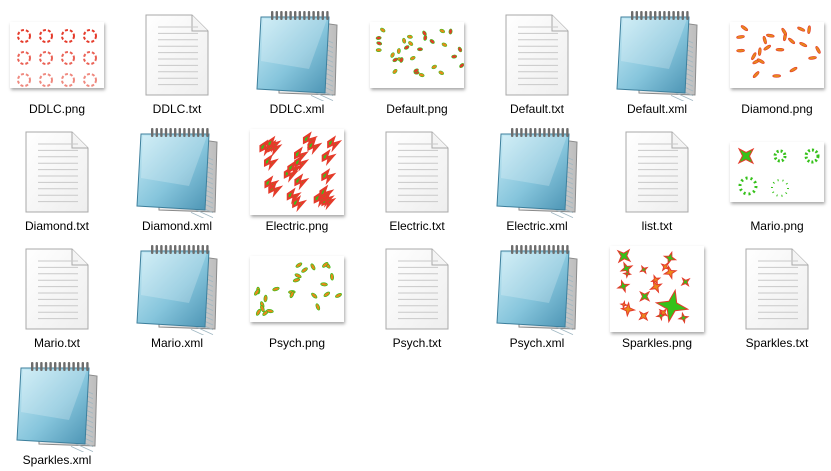 Image resolution: width=831 pixels, height=471 pixels. I want to click on file-item: DDLC.xml, so click(297, 62).